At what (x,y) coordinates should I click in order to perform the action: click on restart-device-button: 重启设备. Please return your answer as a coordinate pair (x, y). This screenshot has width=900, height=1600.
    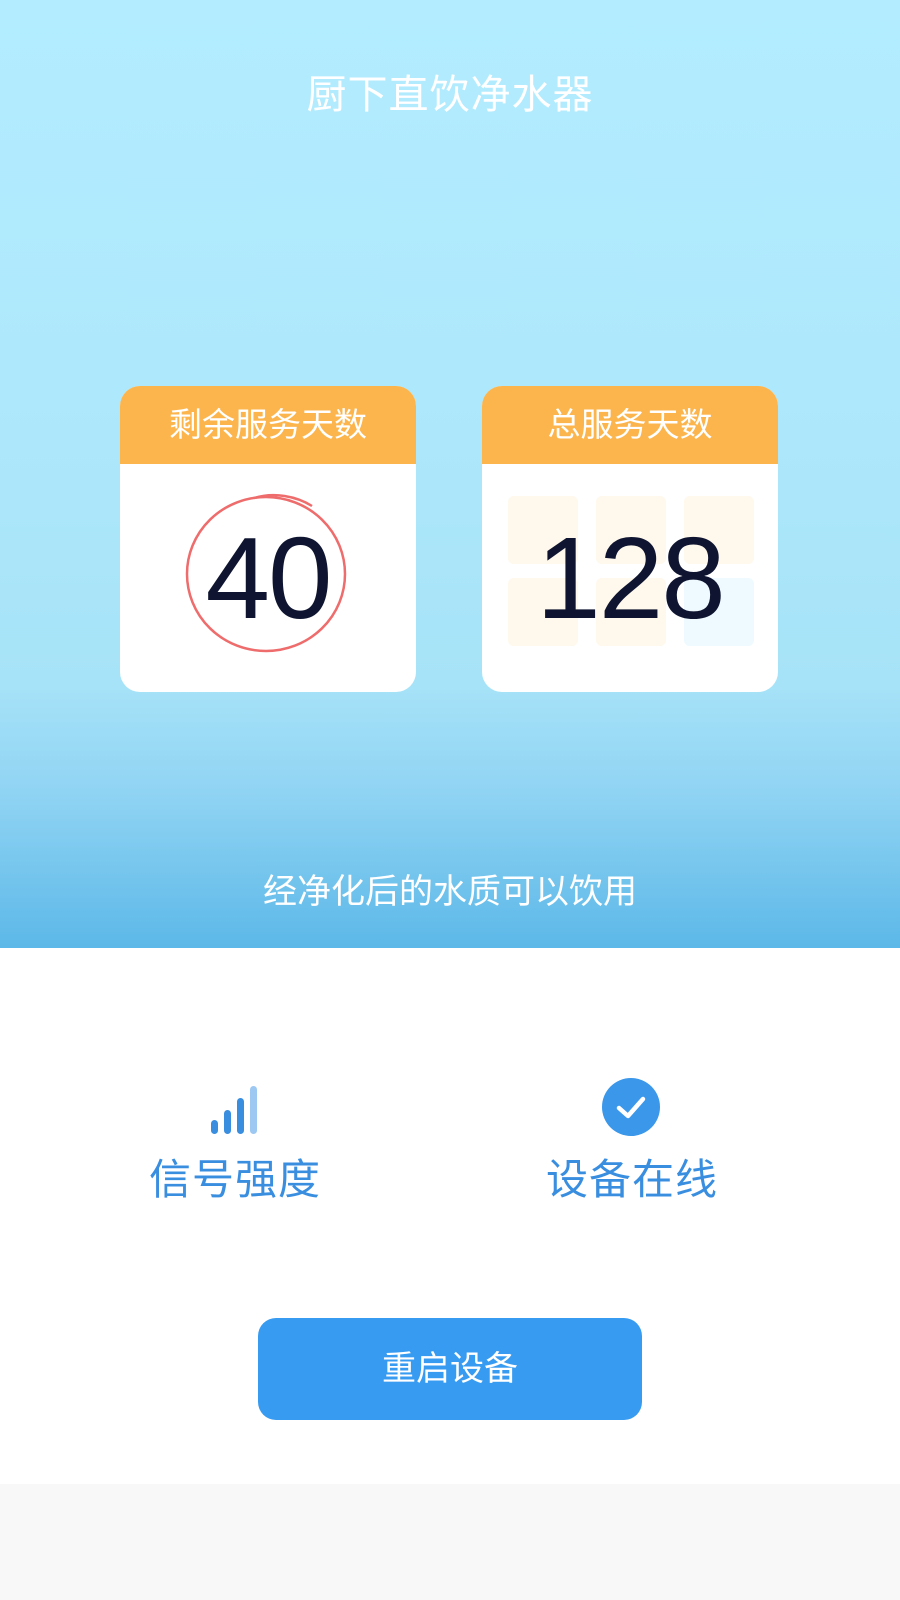
    Looking at the image, I should click on (450, 1369).